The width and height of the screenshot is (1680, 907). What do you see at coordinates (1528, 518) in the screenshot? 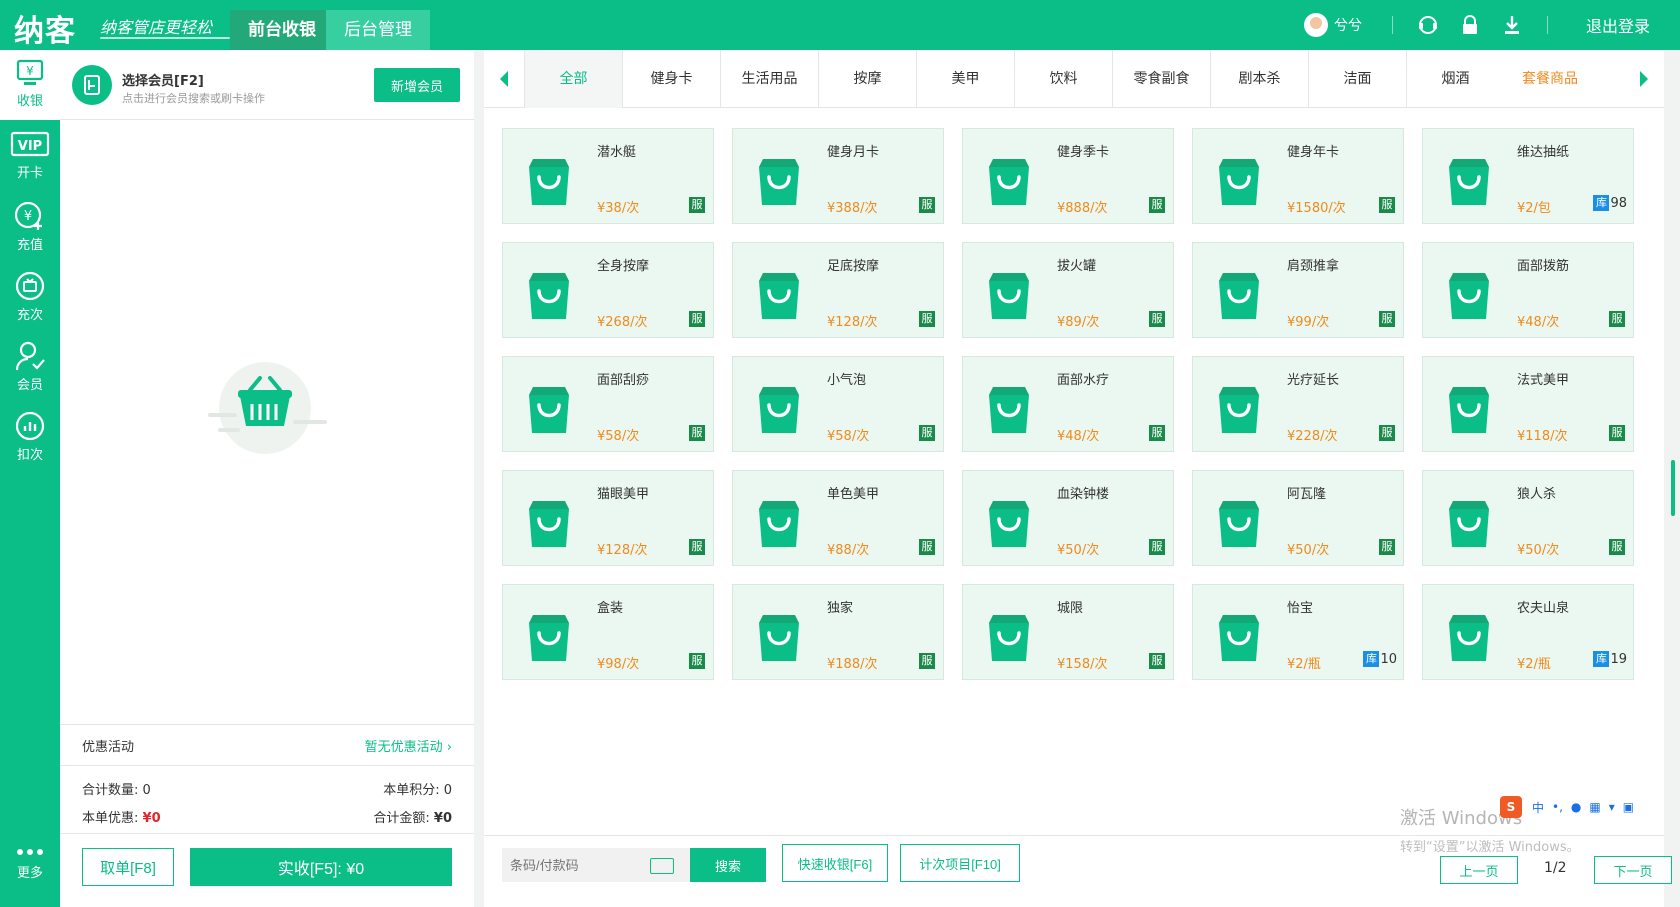
I see `product-card: 狼人杀 ¥50/次 服` at bounding box center [1528, 518].